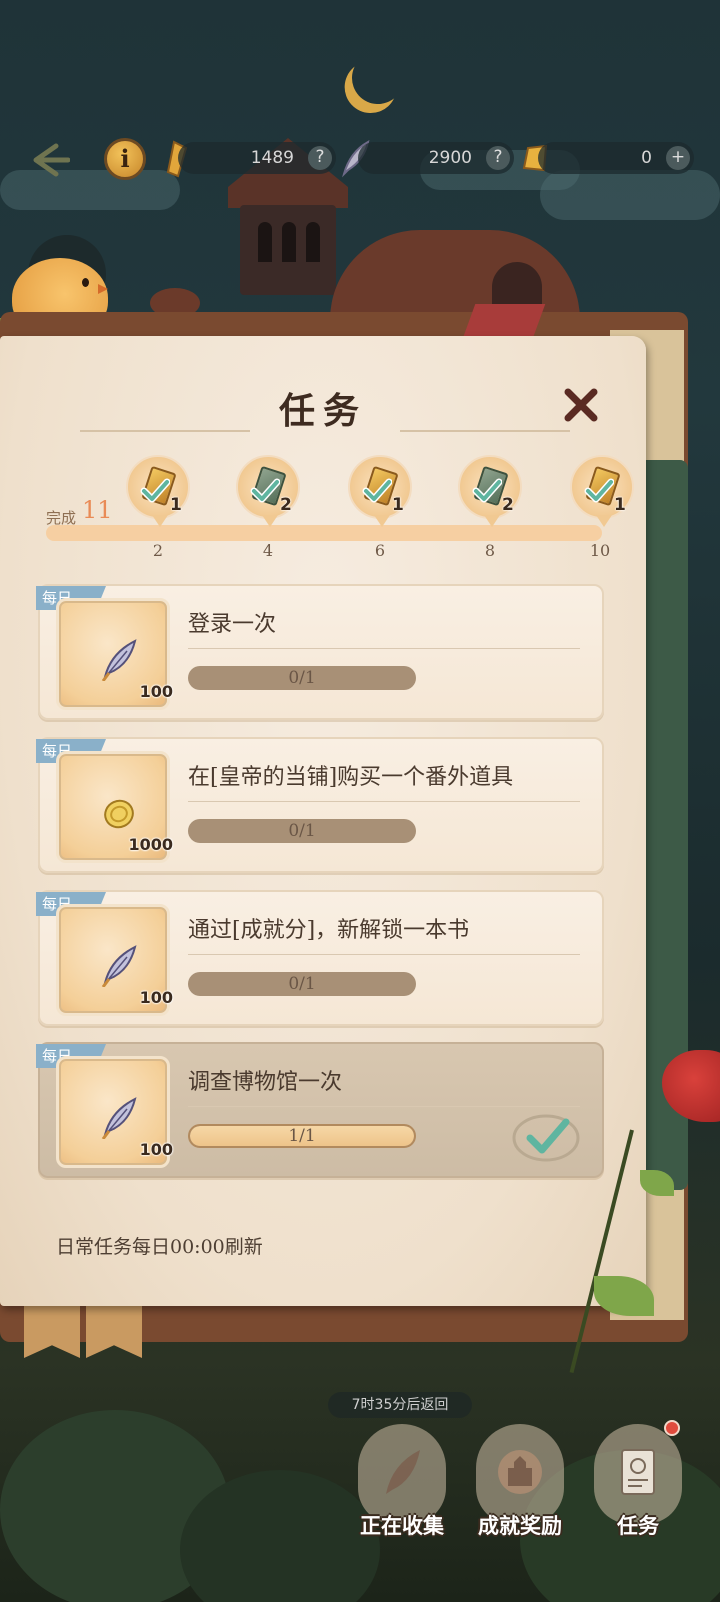 The width and height of the screenshot is (720, 1602). I want to click on nav-collecting: 正在收集, so click(402, 1483).